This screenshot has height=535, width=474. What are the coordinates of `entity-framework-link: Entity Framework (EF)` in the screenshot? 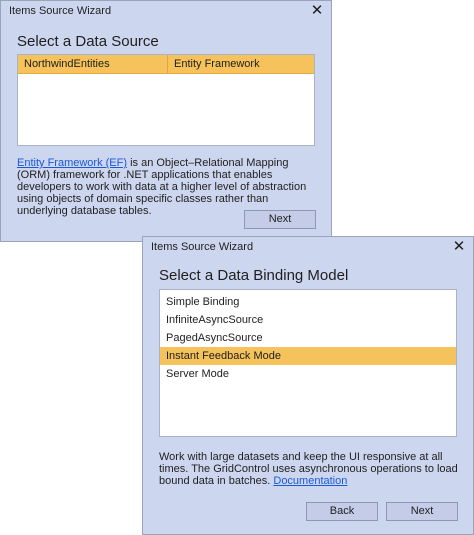 It's located at (72, 163).